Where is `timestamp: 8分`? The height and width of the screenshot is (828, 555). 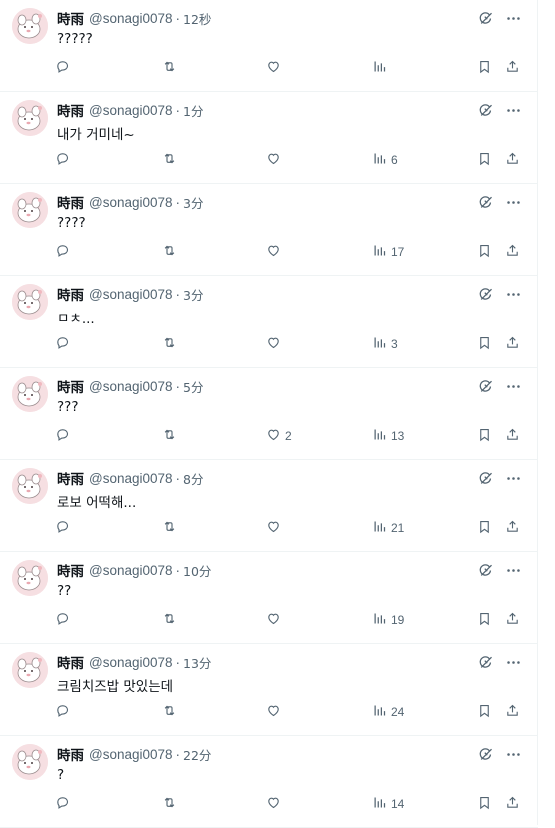 timestamp: 8分 is located at coordinates (193, 478).